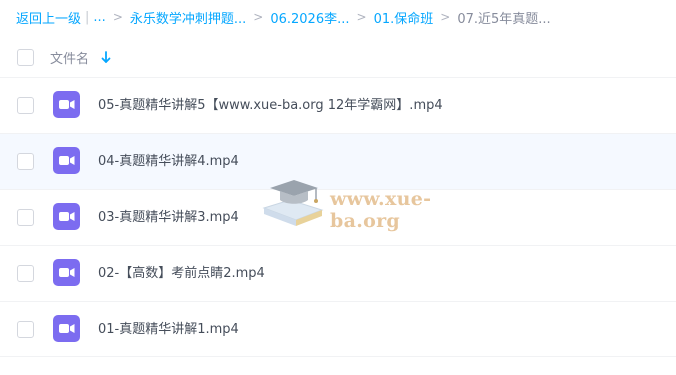 The height and width of the screenshot is (375, 676). I want to click on file-name: 03-真题精华讲解3.mp4, so click(168, 218).